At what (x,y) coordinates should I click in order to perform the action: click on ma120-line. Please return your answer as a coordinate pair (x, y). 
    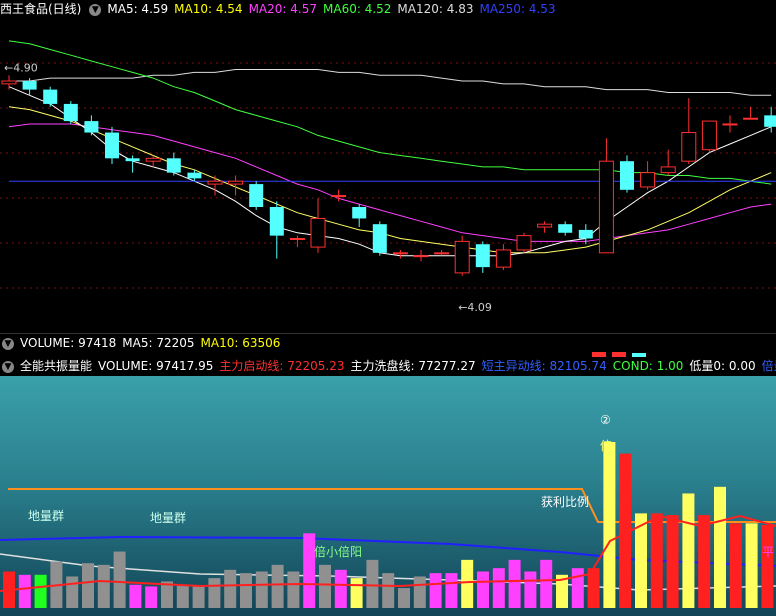
    Looking at the image, I should click on (390, 82).